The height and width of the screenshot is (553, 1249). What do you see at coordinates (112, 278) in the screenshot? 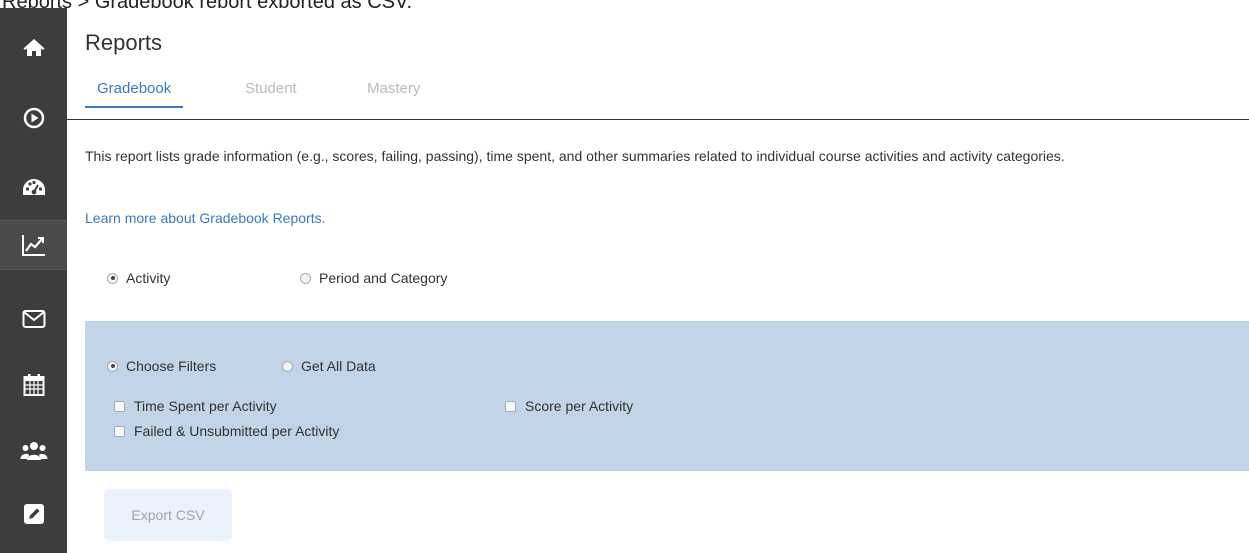
I see `radio-activity-button` at bounding box center [112, 278].